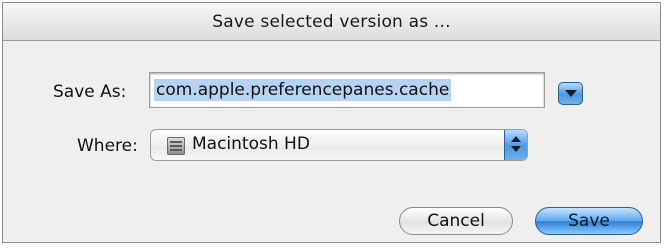 The image size is (667, 249). Describe the element at coordinates (589, 221) in the screenshot. I see `save-button: Save` at that location.